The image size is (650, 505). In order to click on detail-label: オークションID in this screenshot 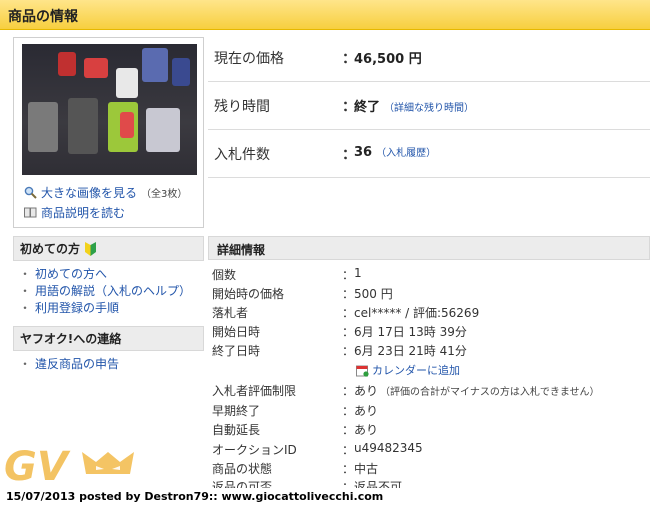, I will do `click(254, 450)`.